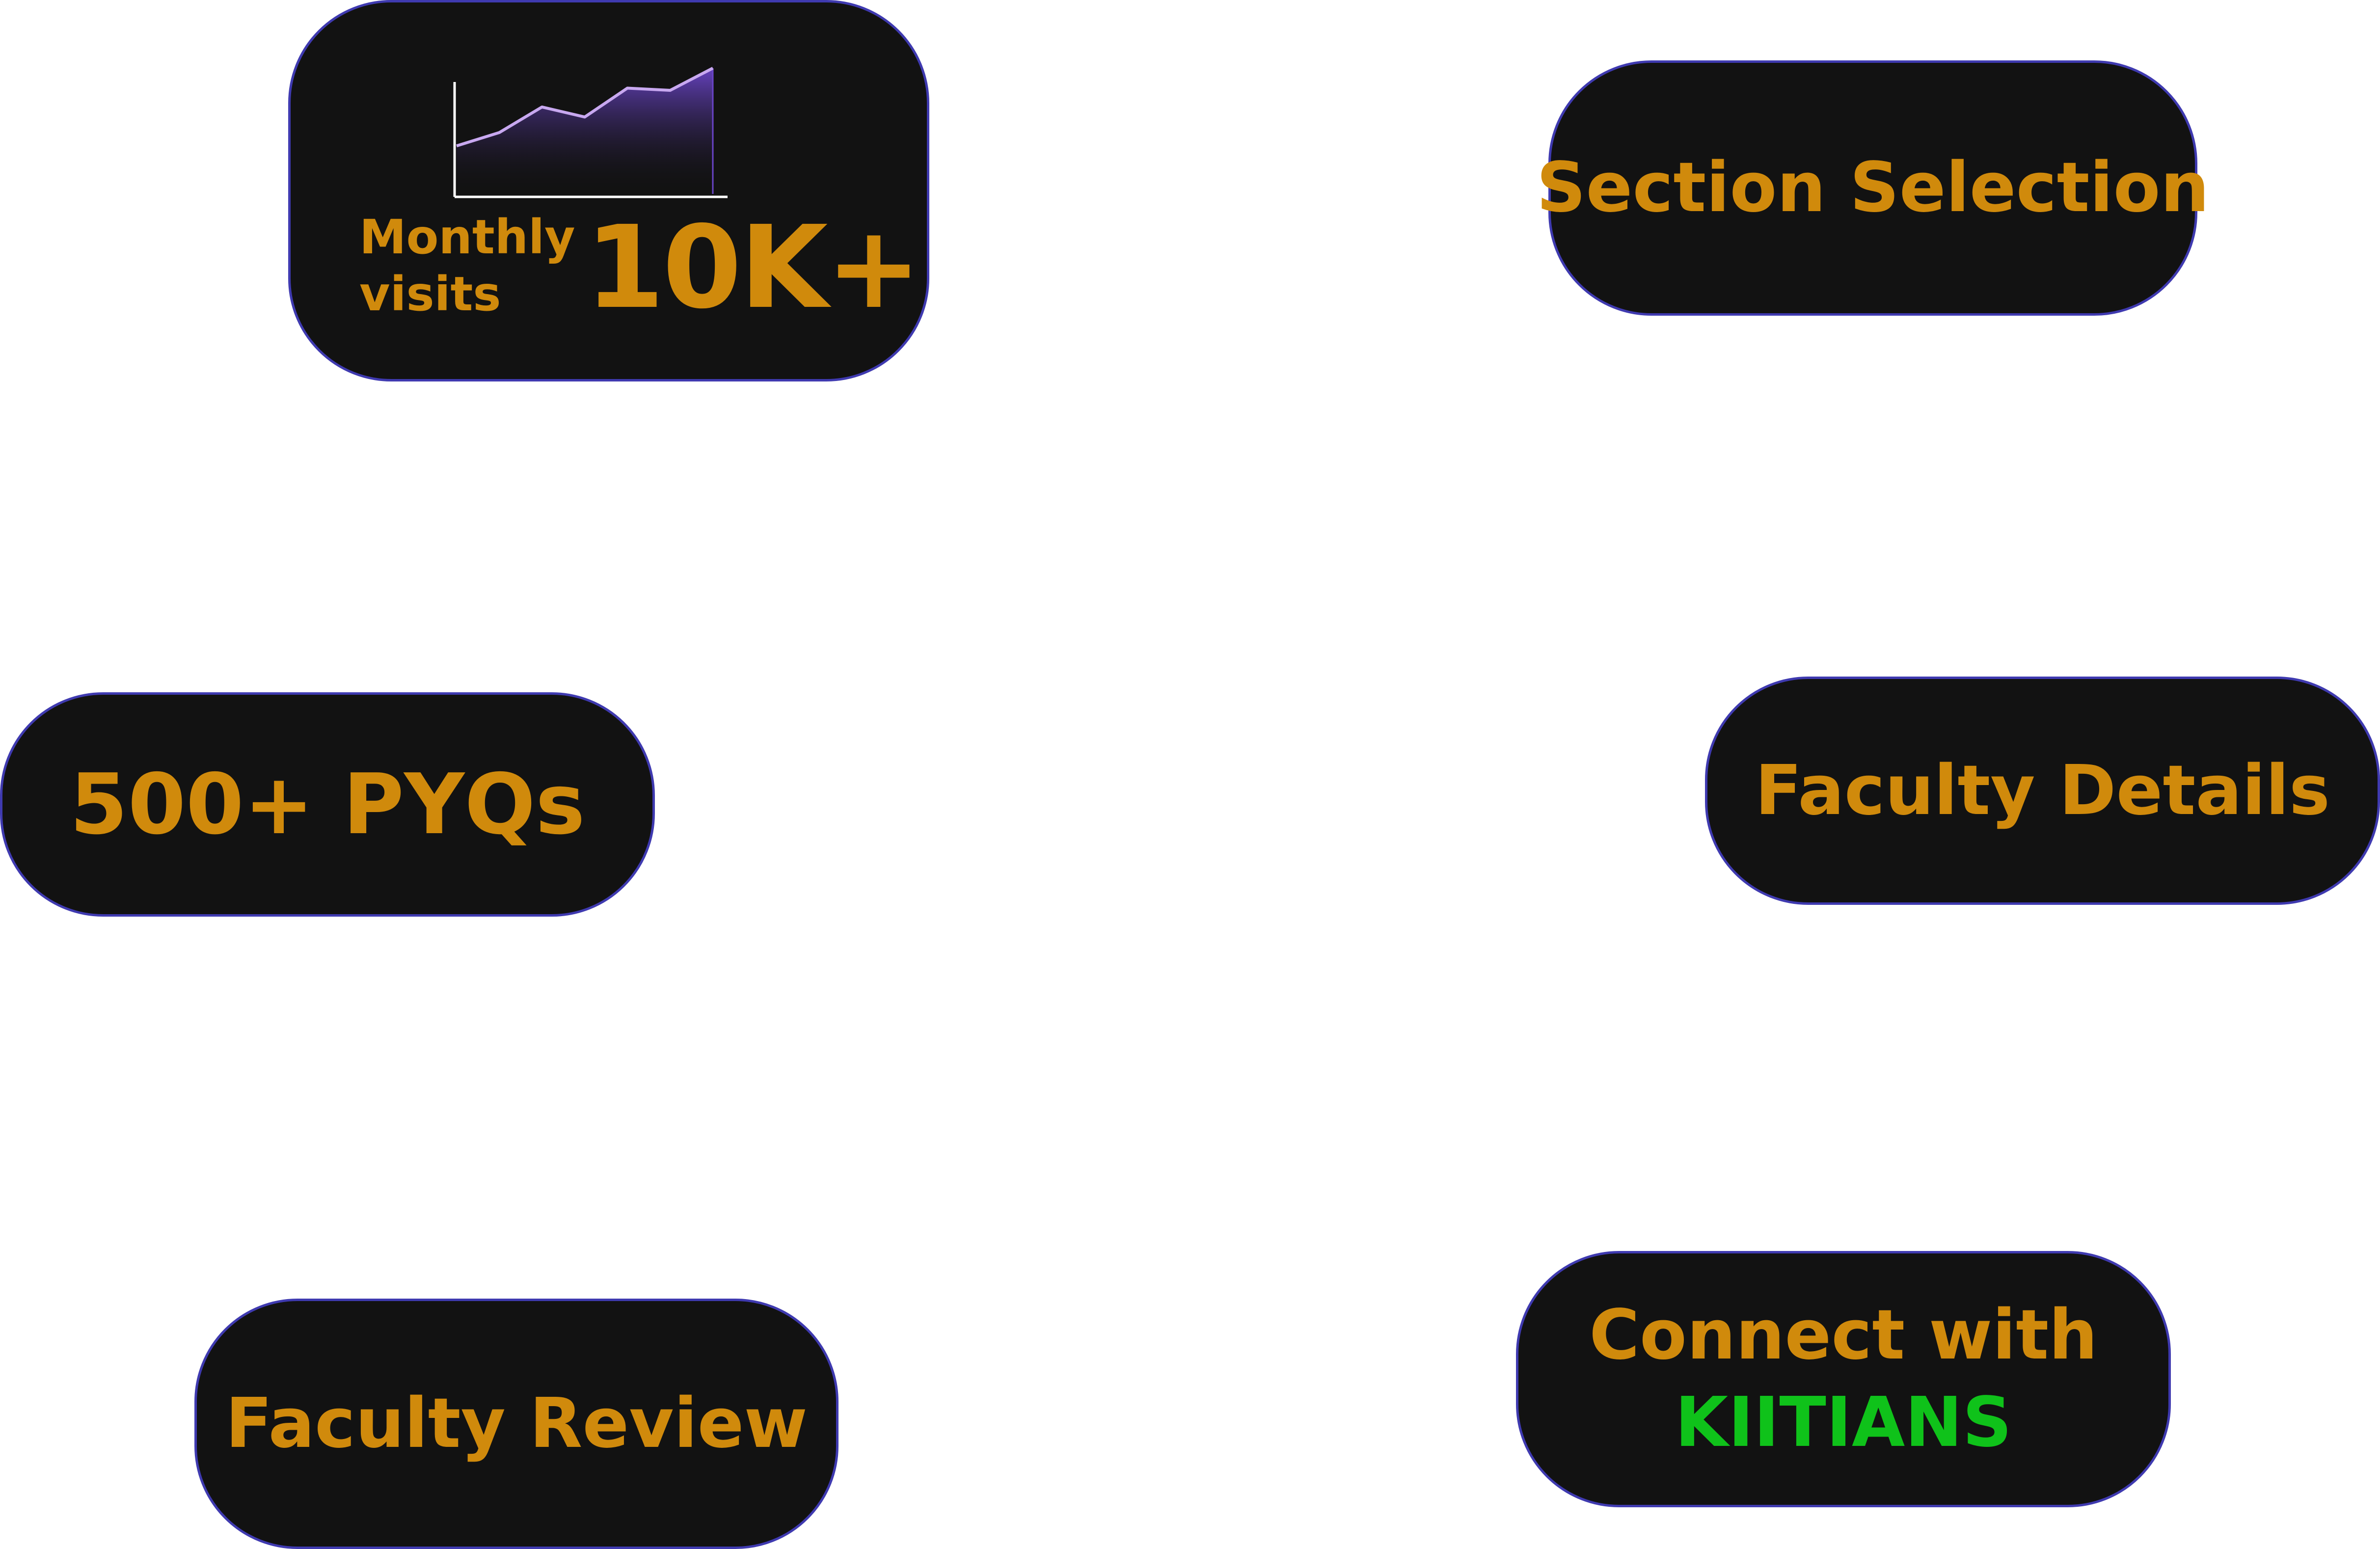 The image size is (2380, 1549). Describe the element at coordinates (1843, 1335) in the screenshot. I see `connect-with-label: Connect with` at that location.